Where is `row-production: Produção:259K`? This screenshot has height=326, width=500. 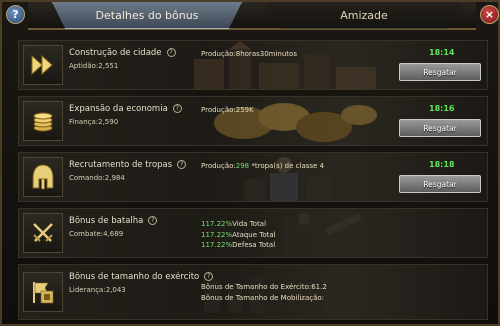
row-production: Produção:259K is located at coordinates (227, 110).